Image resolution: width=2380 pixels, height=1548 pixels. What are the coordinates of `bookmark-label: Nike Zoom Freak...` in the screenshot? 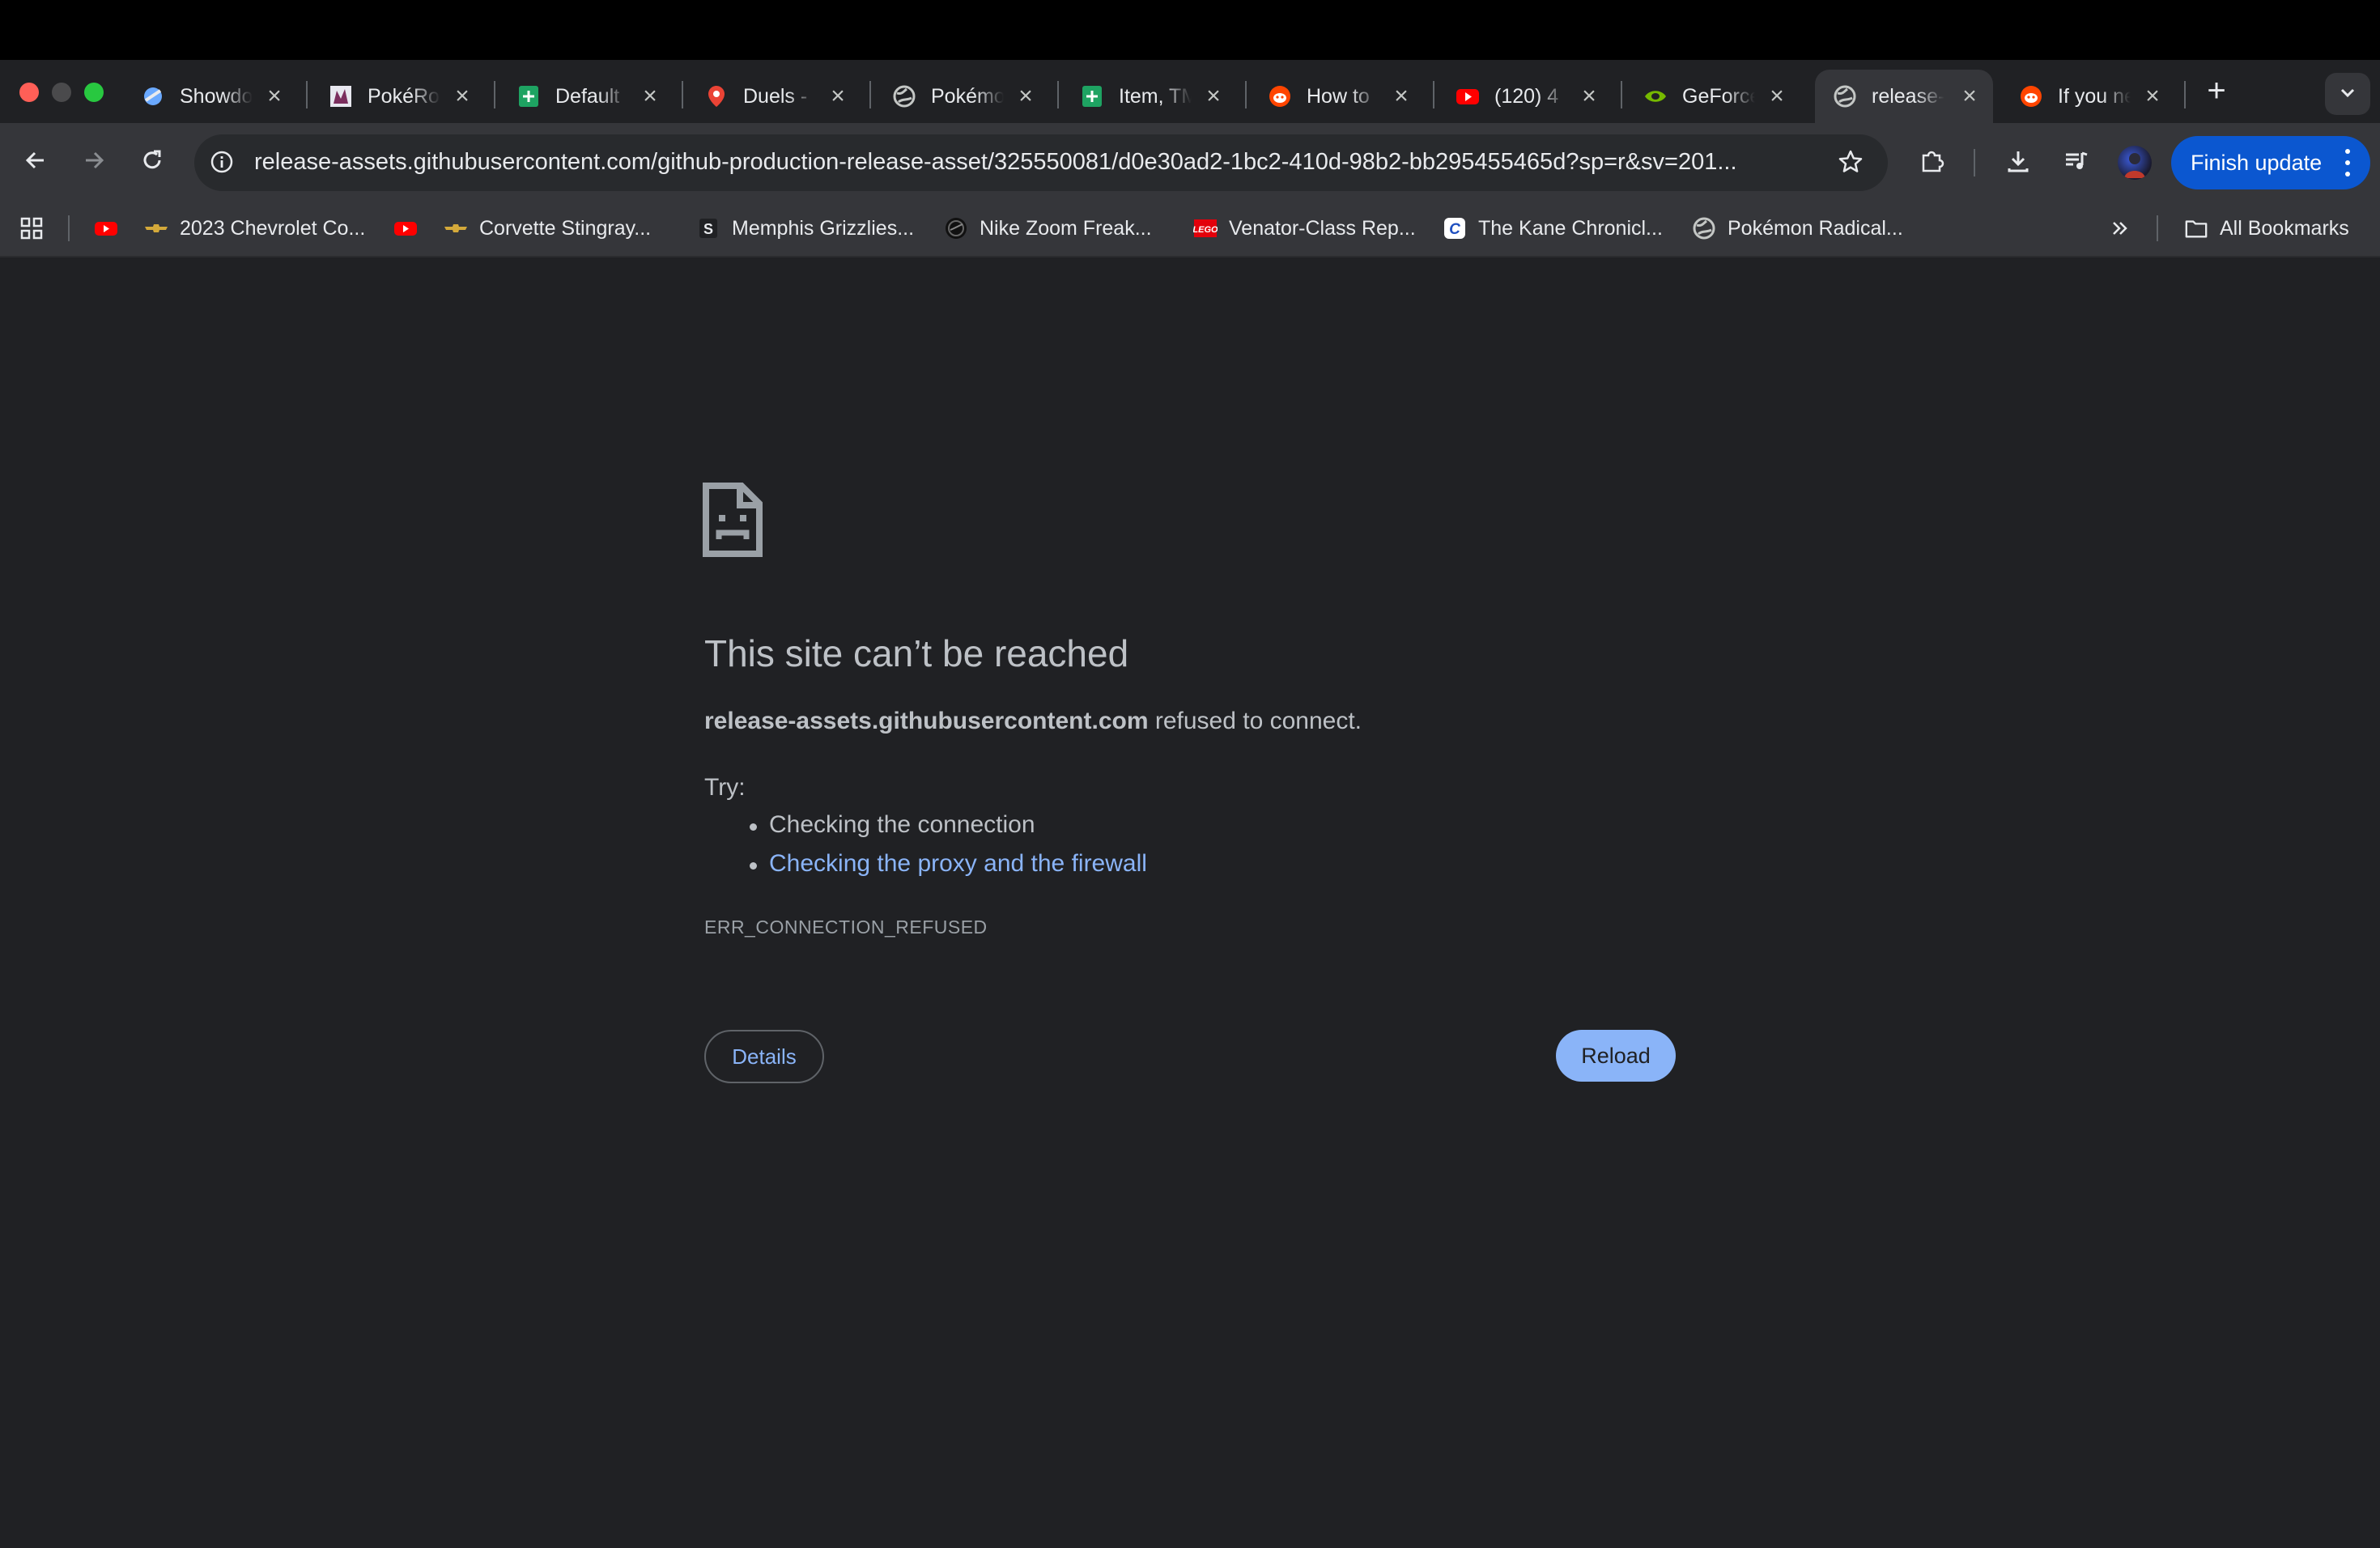 It's located at (1066, 228).